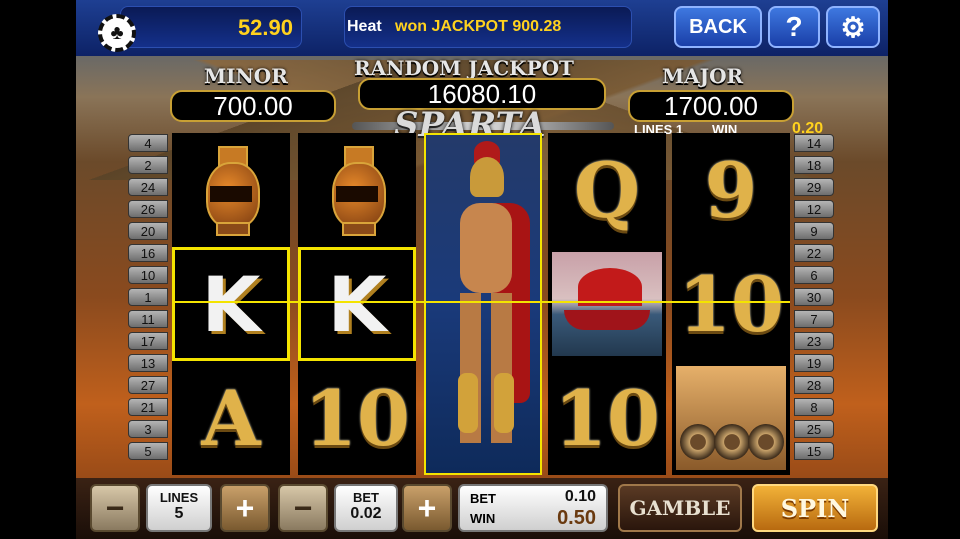 The height and width of the screenshot is (539, 960). I want to click on lines-display: LINES 5, so click(179, 508).